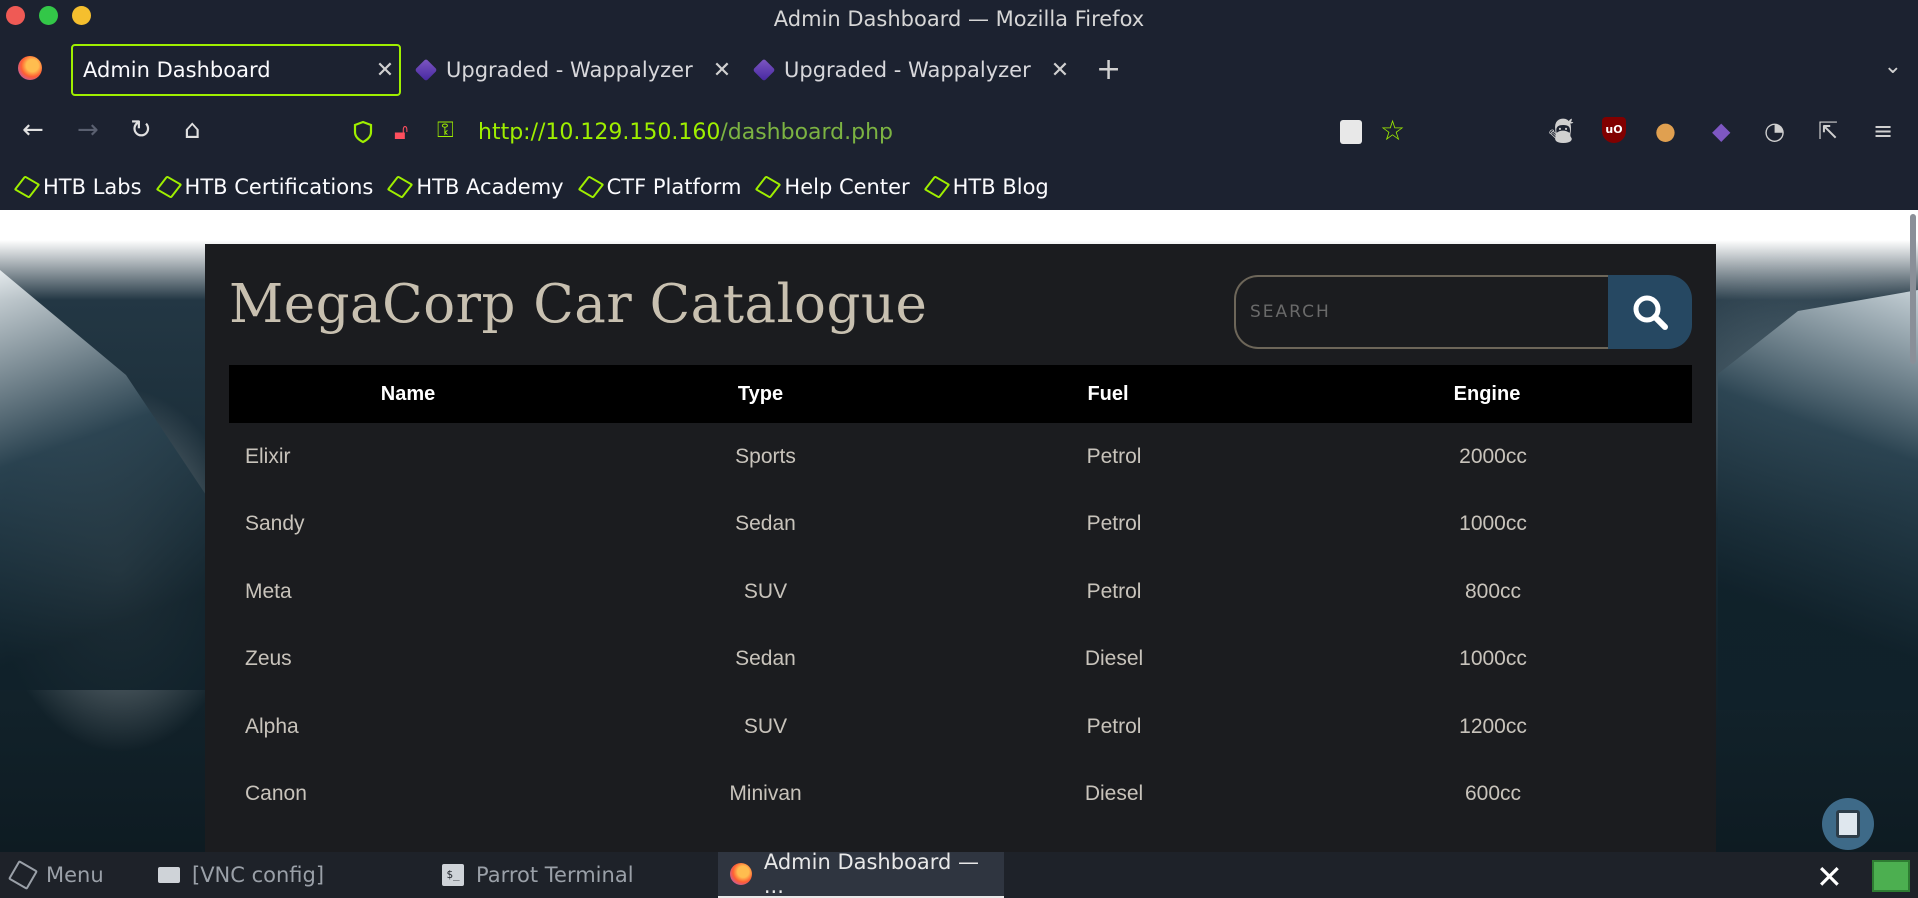  What do you see at coordinates (1392, 130) in the screenshot?
I see `bookmark-star-icon: ☆` at bounding box center [1392, 130].